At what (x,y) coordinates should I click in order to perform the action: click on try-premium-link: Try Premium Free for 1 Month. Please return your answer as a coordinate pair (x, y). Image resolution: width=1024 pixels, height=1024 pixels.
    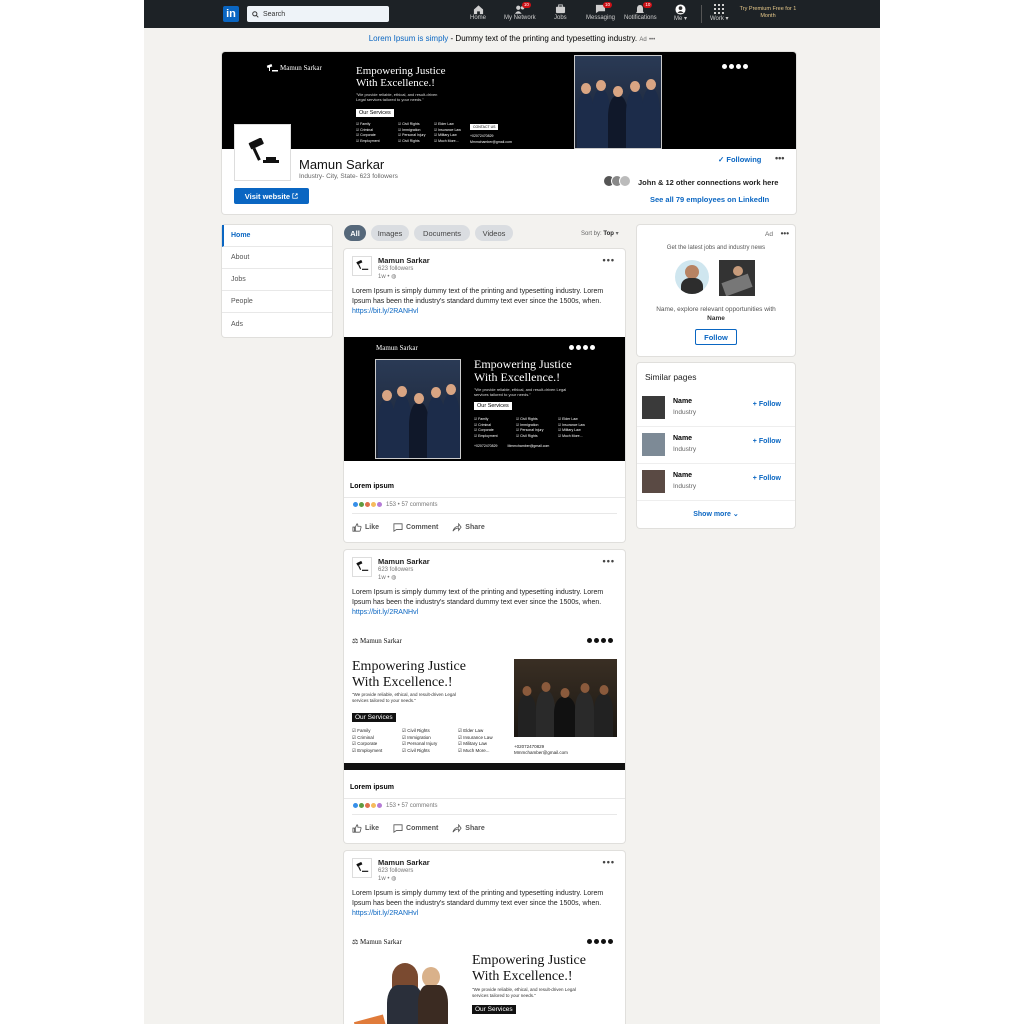
    Looking at the image, I should click on (768, 13).